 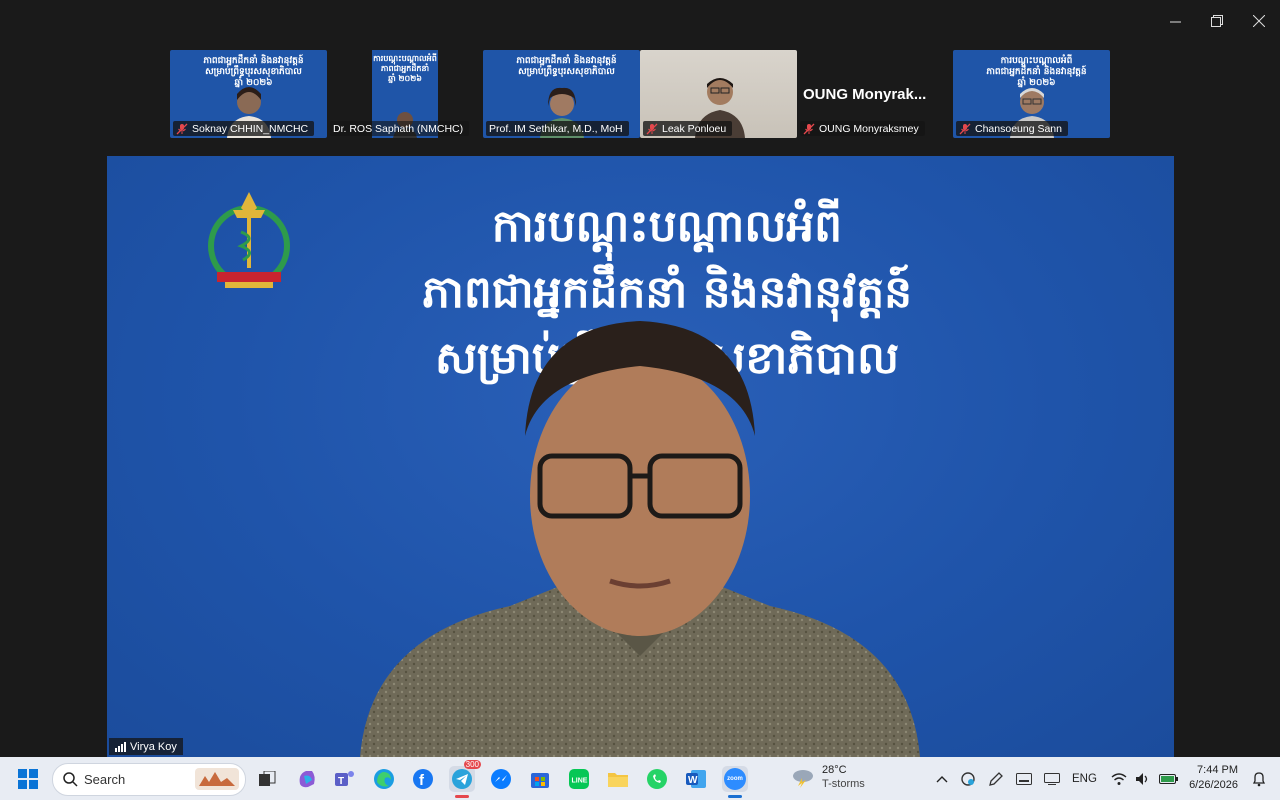 What do you see at coordinates (869, 128) in the screenshot?
I see `participant-name: OUNG Monyraksmey` at bounding box center [869, 128].